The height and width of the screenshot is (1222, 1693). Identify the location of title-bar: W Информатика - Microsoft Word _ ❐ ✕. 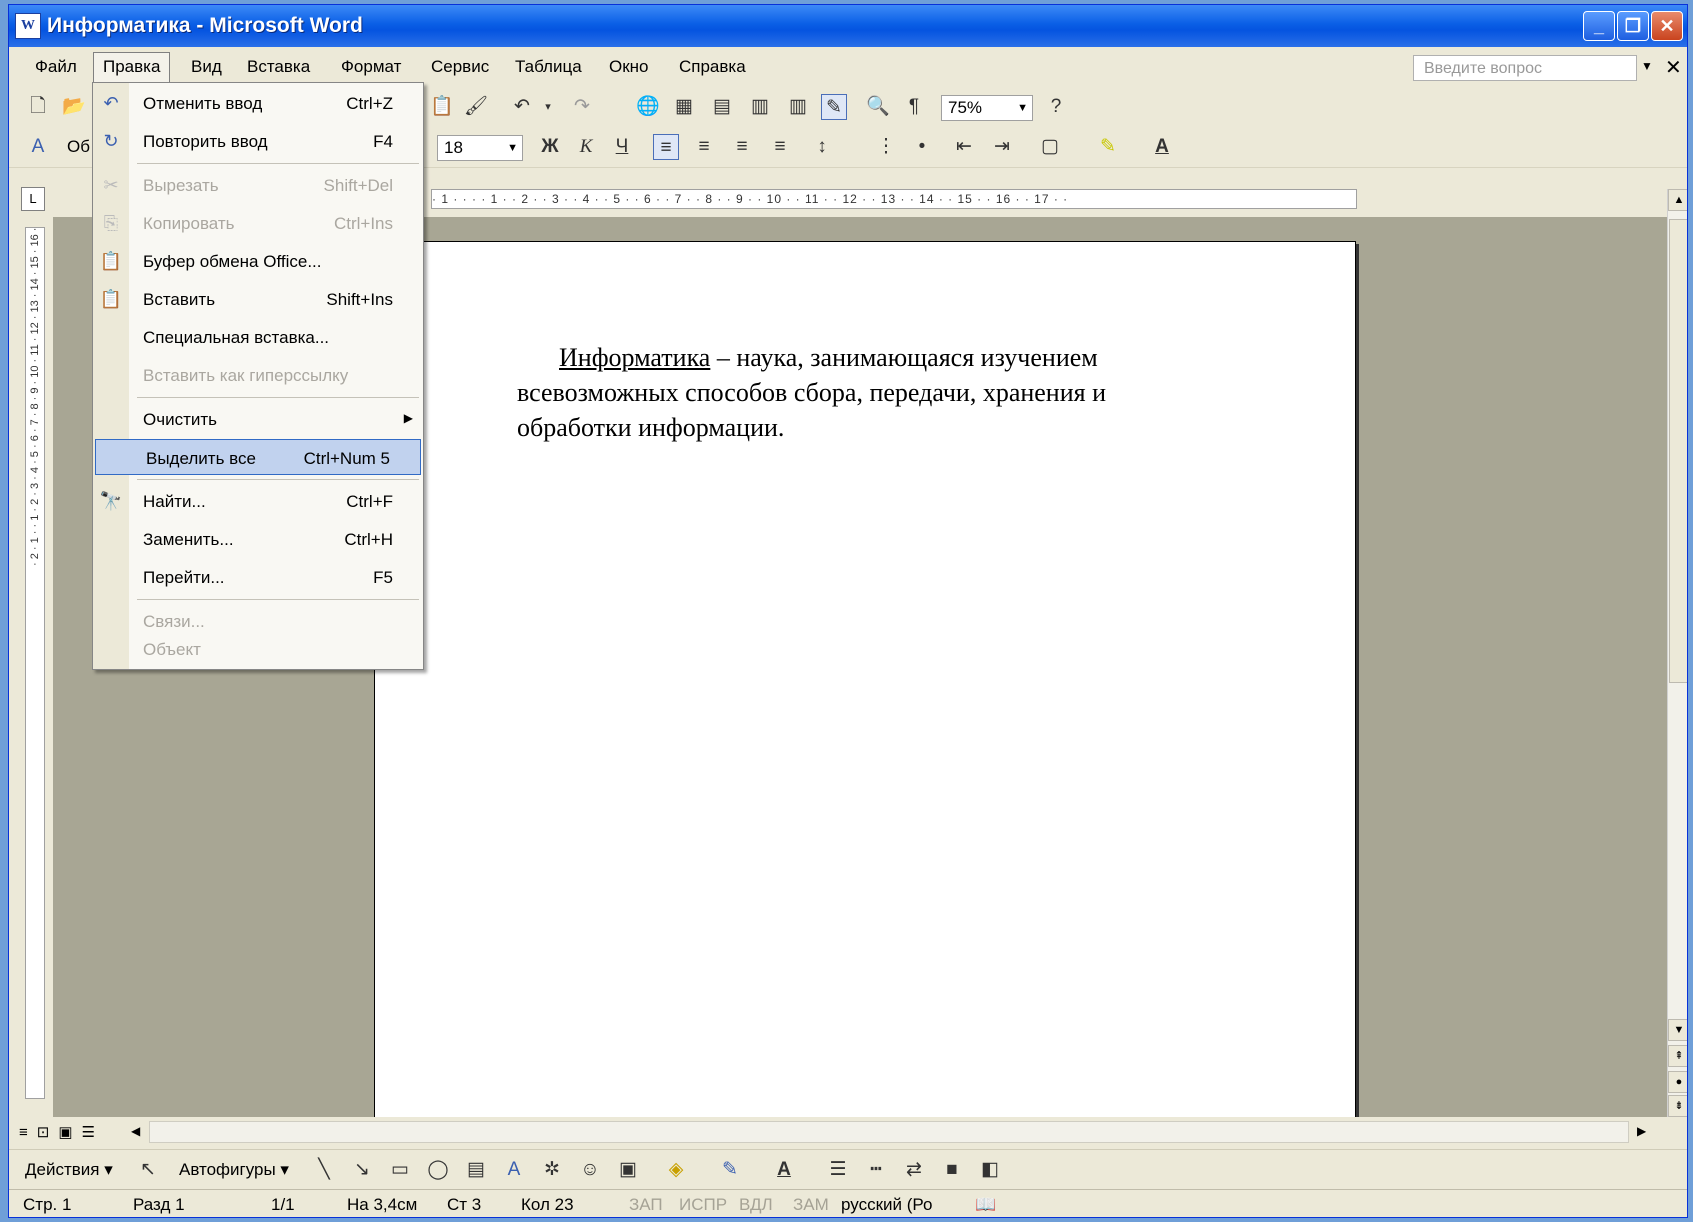
(848, 26).